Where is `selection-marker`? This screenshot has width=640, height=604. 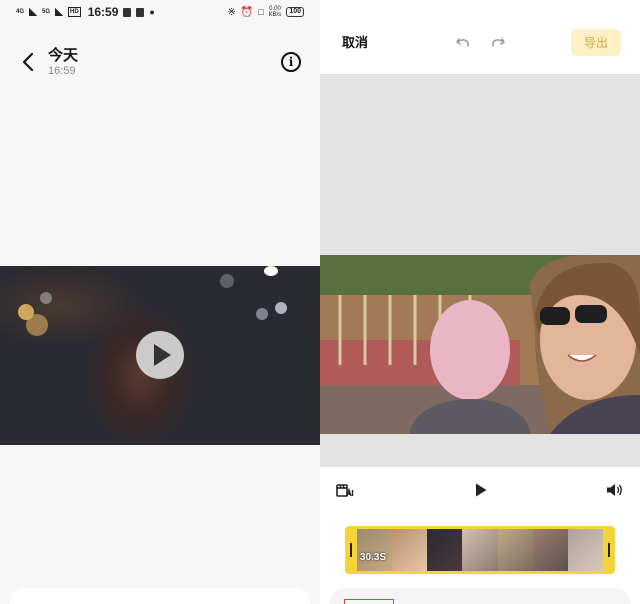 selection-marker is located at coordinates (369, 601).